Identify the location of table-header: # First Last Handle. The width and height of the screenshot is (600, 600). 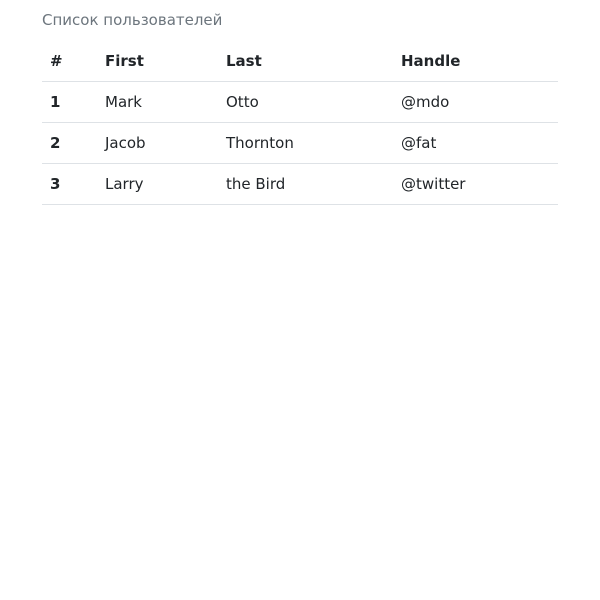
(300, 61).